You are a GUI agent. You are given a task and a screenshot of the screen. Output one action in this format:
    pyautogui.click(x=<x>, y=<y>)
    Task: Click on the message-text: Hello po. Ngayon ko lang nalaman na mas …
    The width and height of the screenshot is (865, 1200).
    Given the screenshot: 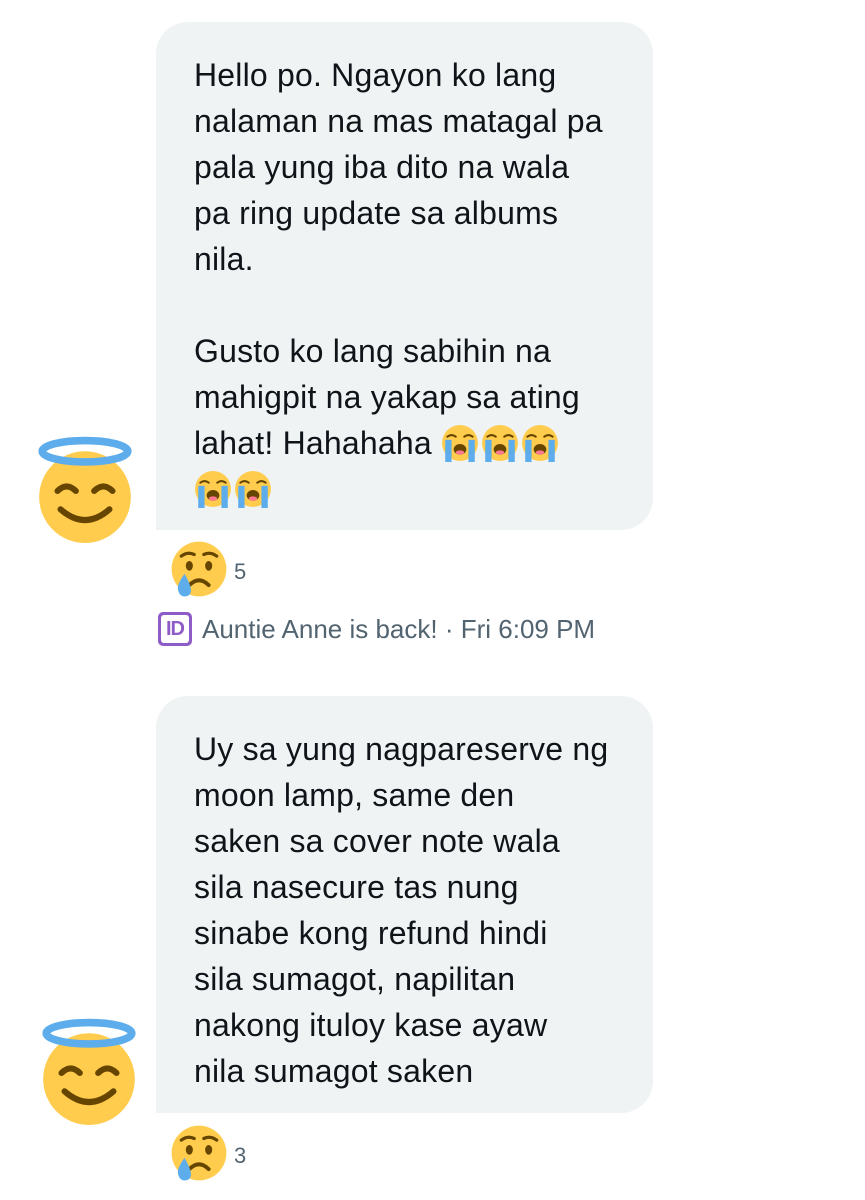 What is the action you would take?
    pyautogui.click(x=398, y=167)
    